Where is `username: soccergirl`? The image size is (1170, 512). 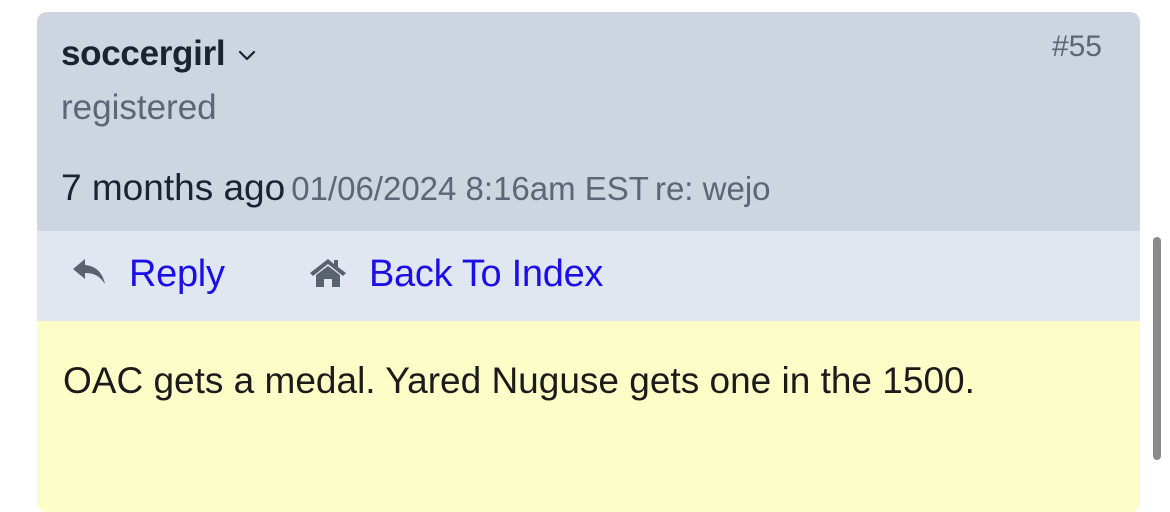 username: soccergirl is located at coordinates (143, 54).